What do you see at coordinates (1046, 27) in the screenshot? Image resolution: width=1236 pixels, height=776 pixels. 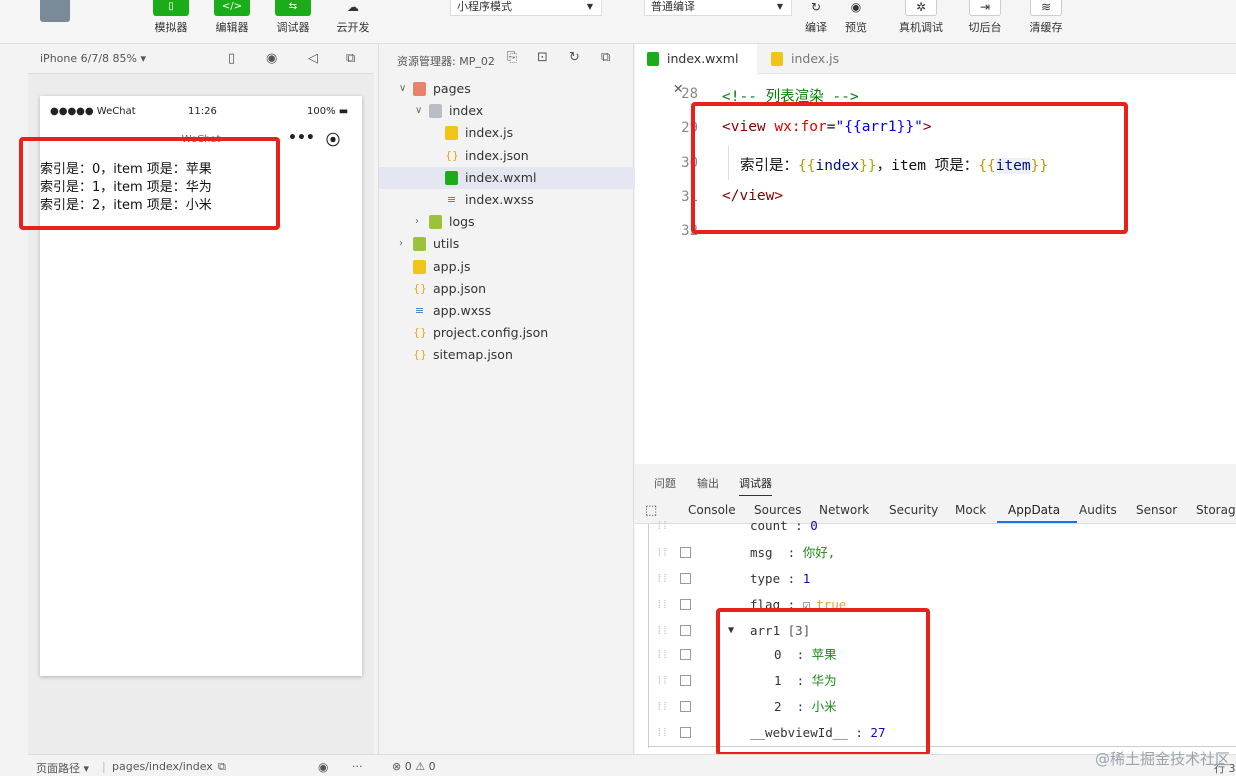 I see `clear-cache-label: 清缓存` at bounding box center [1046, 27].